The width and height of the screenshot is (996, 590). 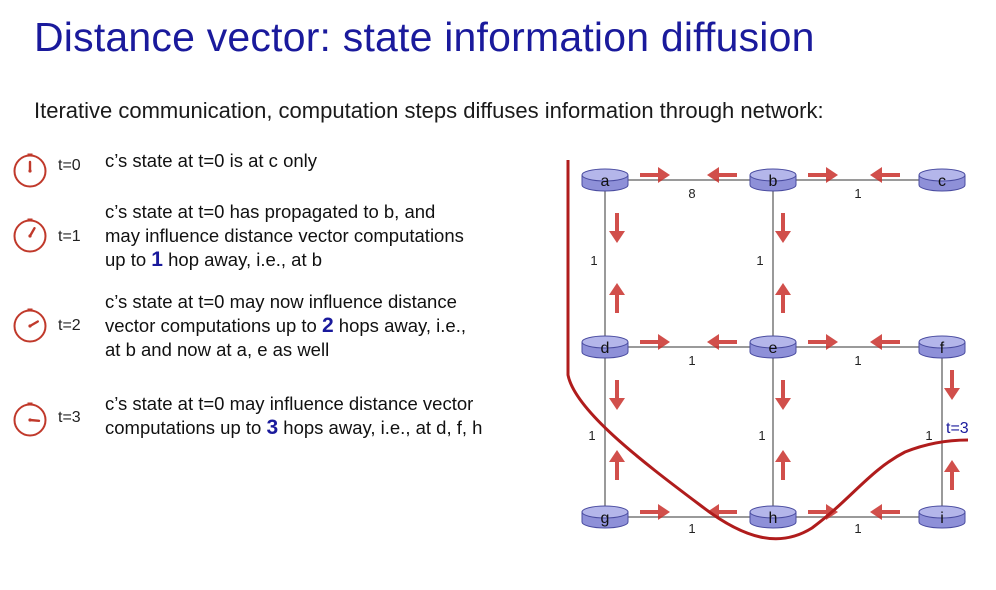 I want to click on router-label: i, so click(x=942, y=518).